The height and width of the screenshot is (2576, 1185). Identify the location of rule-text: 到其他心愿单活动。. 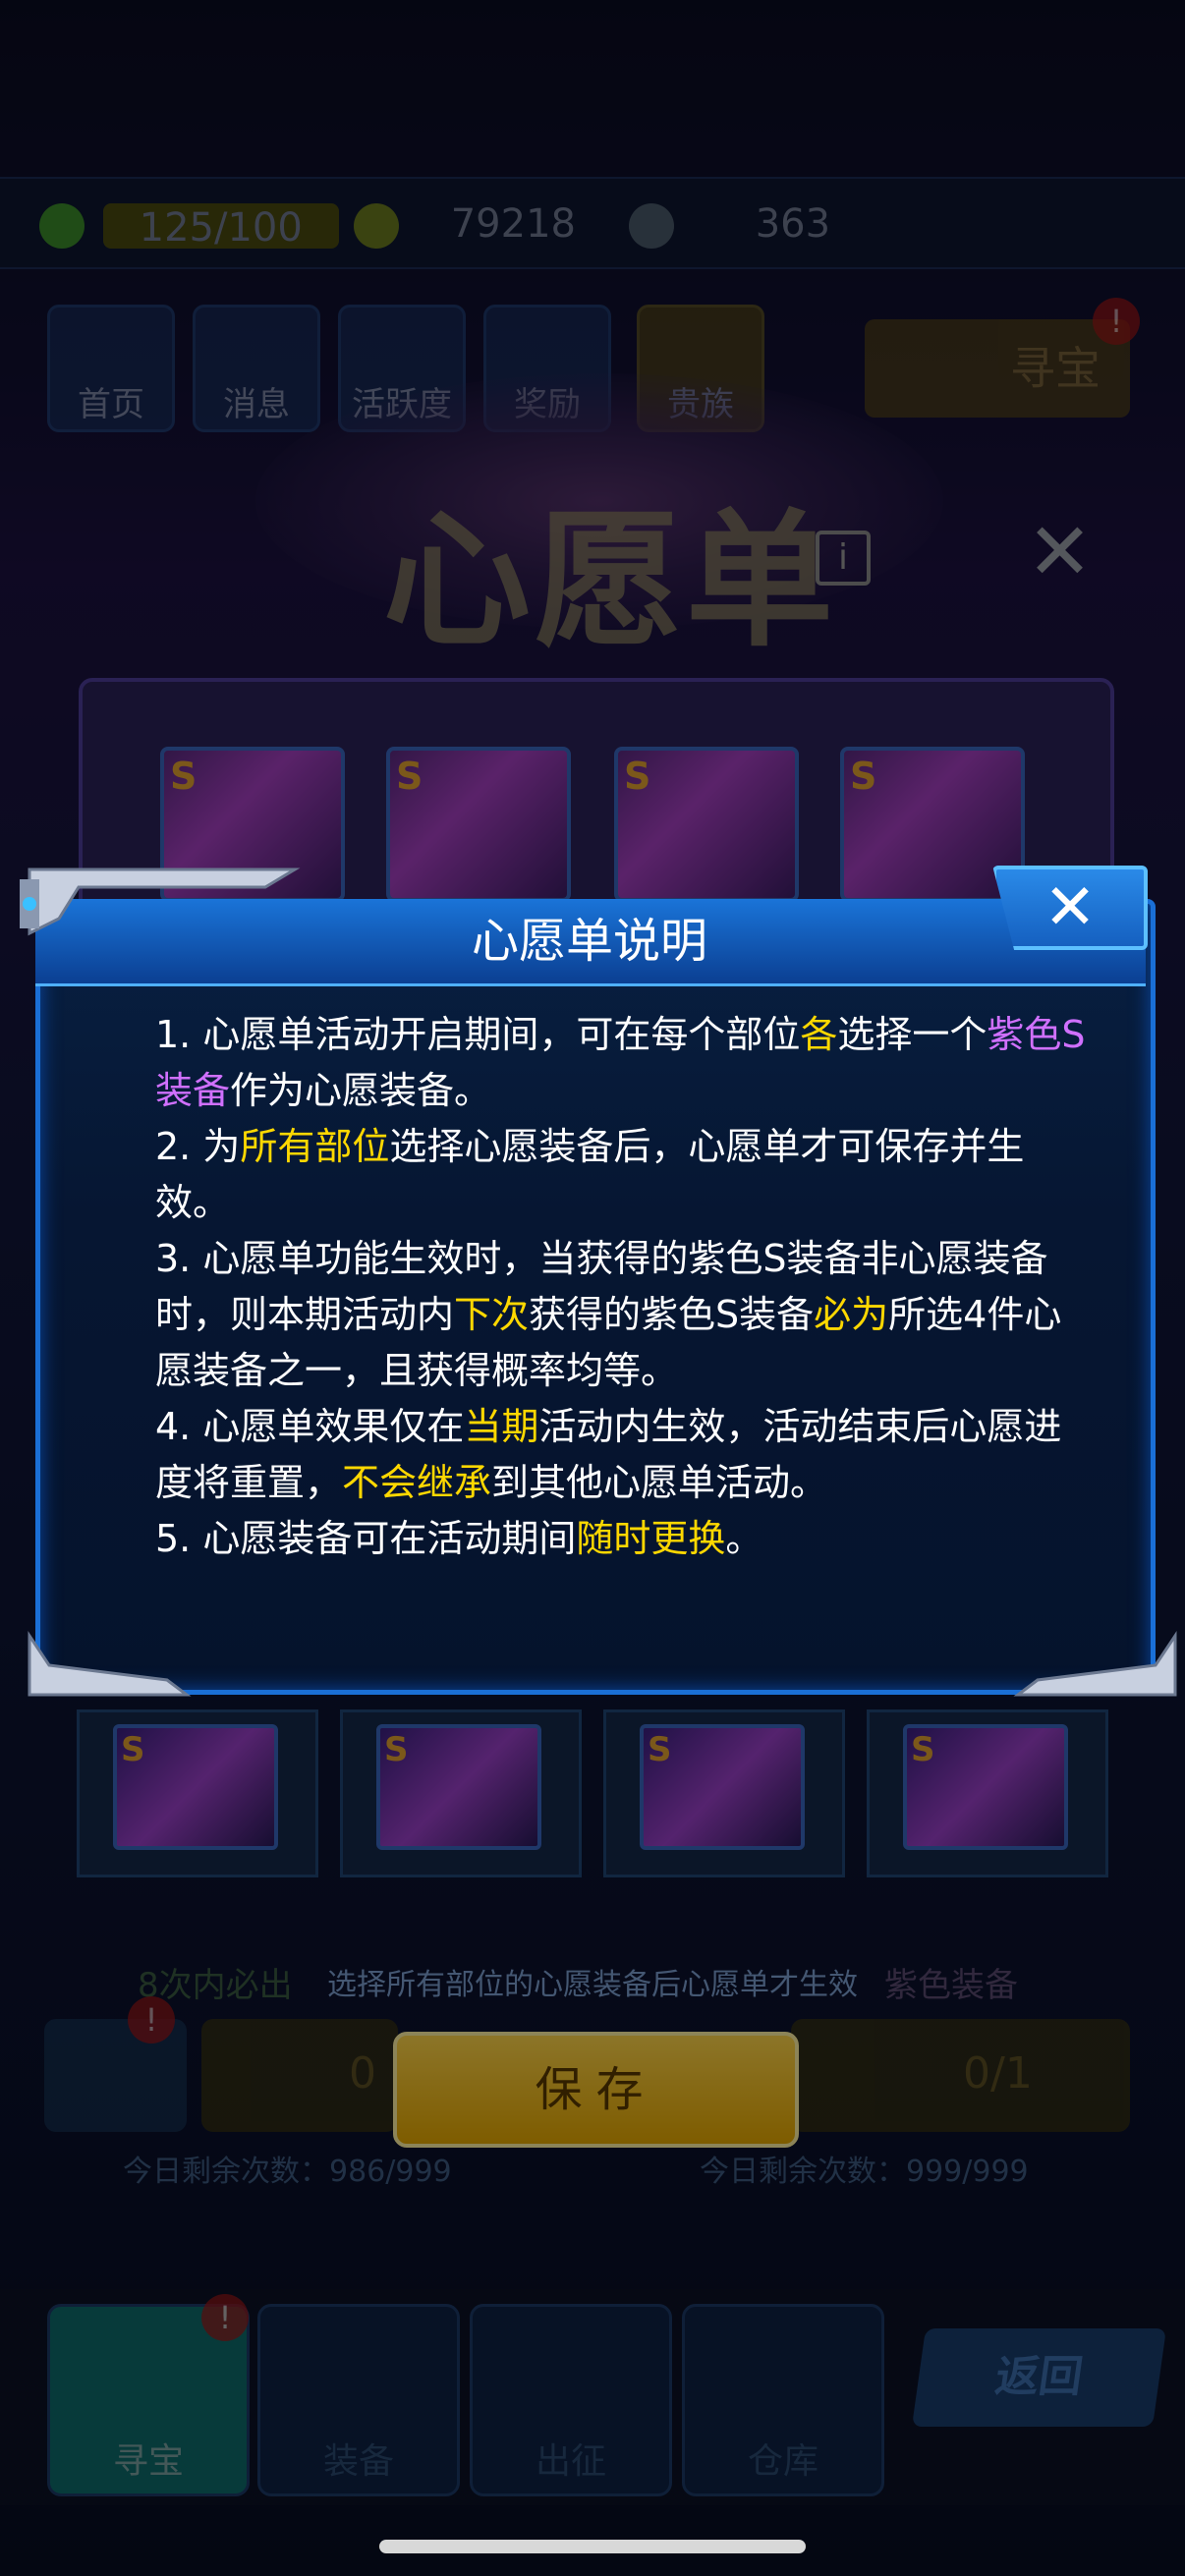
(660, 1482).